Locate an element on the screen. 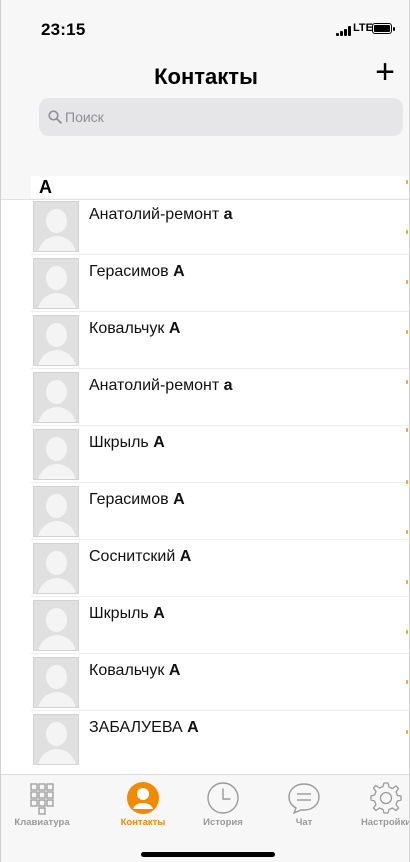  contact-name-text: Соснитский is located at coordinates (132, 556).